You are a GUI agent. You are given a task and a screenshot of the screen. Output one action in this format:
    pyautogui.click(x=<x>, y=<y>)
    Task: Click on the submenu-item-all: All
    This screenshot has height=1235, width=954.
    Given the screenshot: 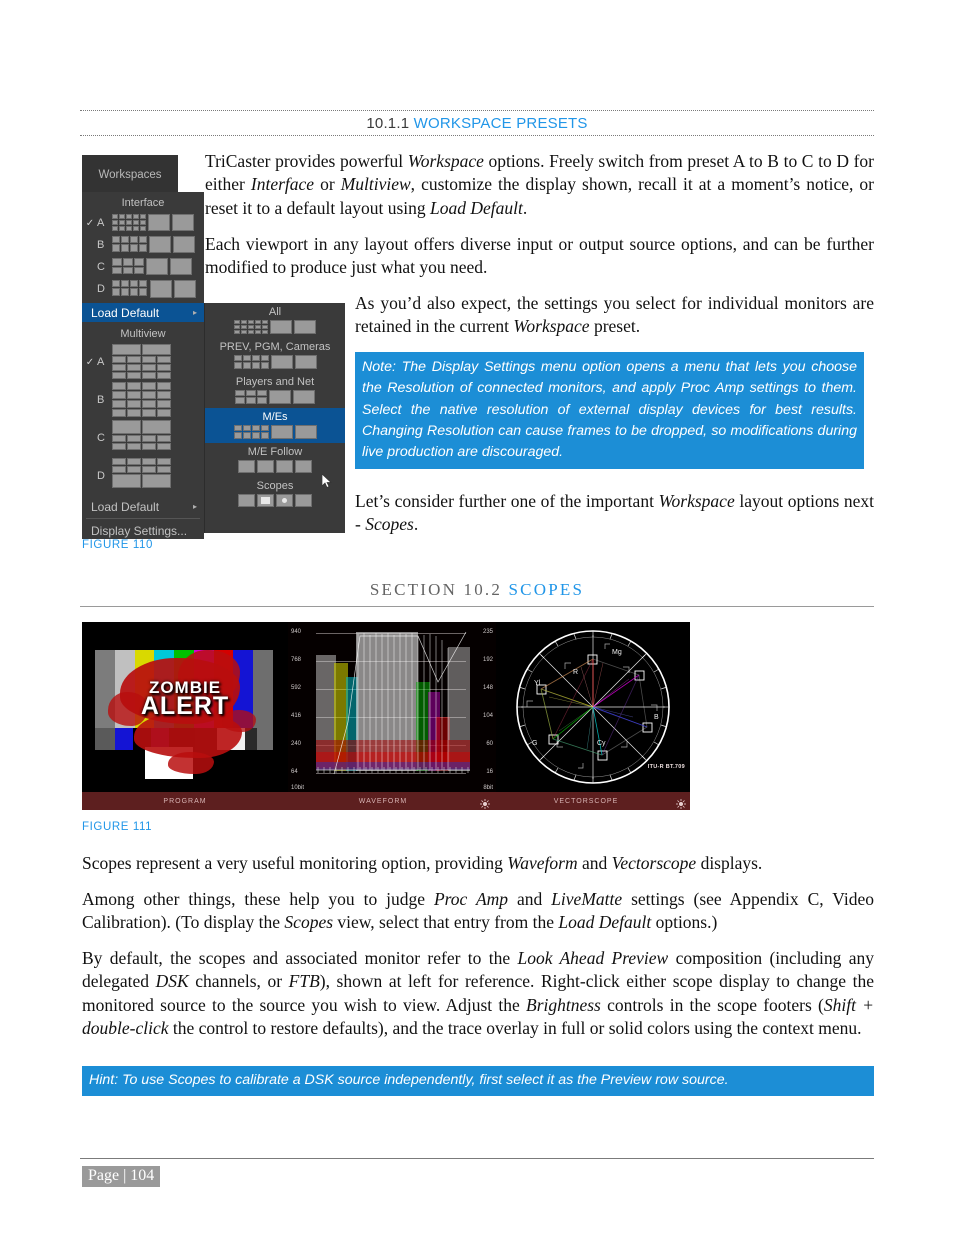 What is the action you would take?
    pyautogui.click(x=275, y=320)
    